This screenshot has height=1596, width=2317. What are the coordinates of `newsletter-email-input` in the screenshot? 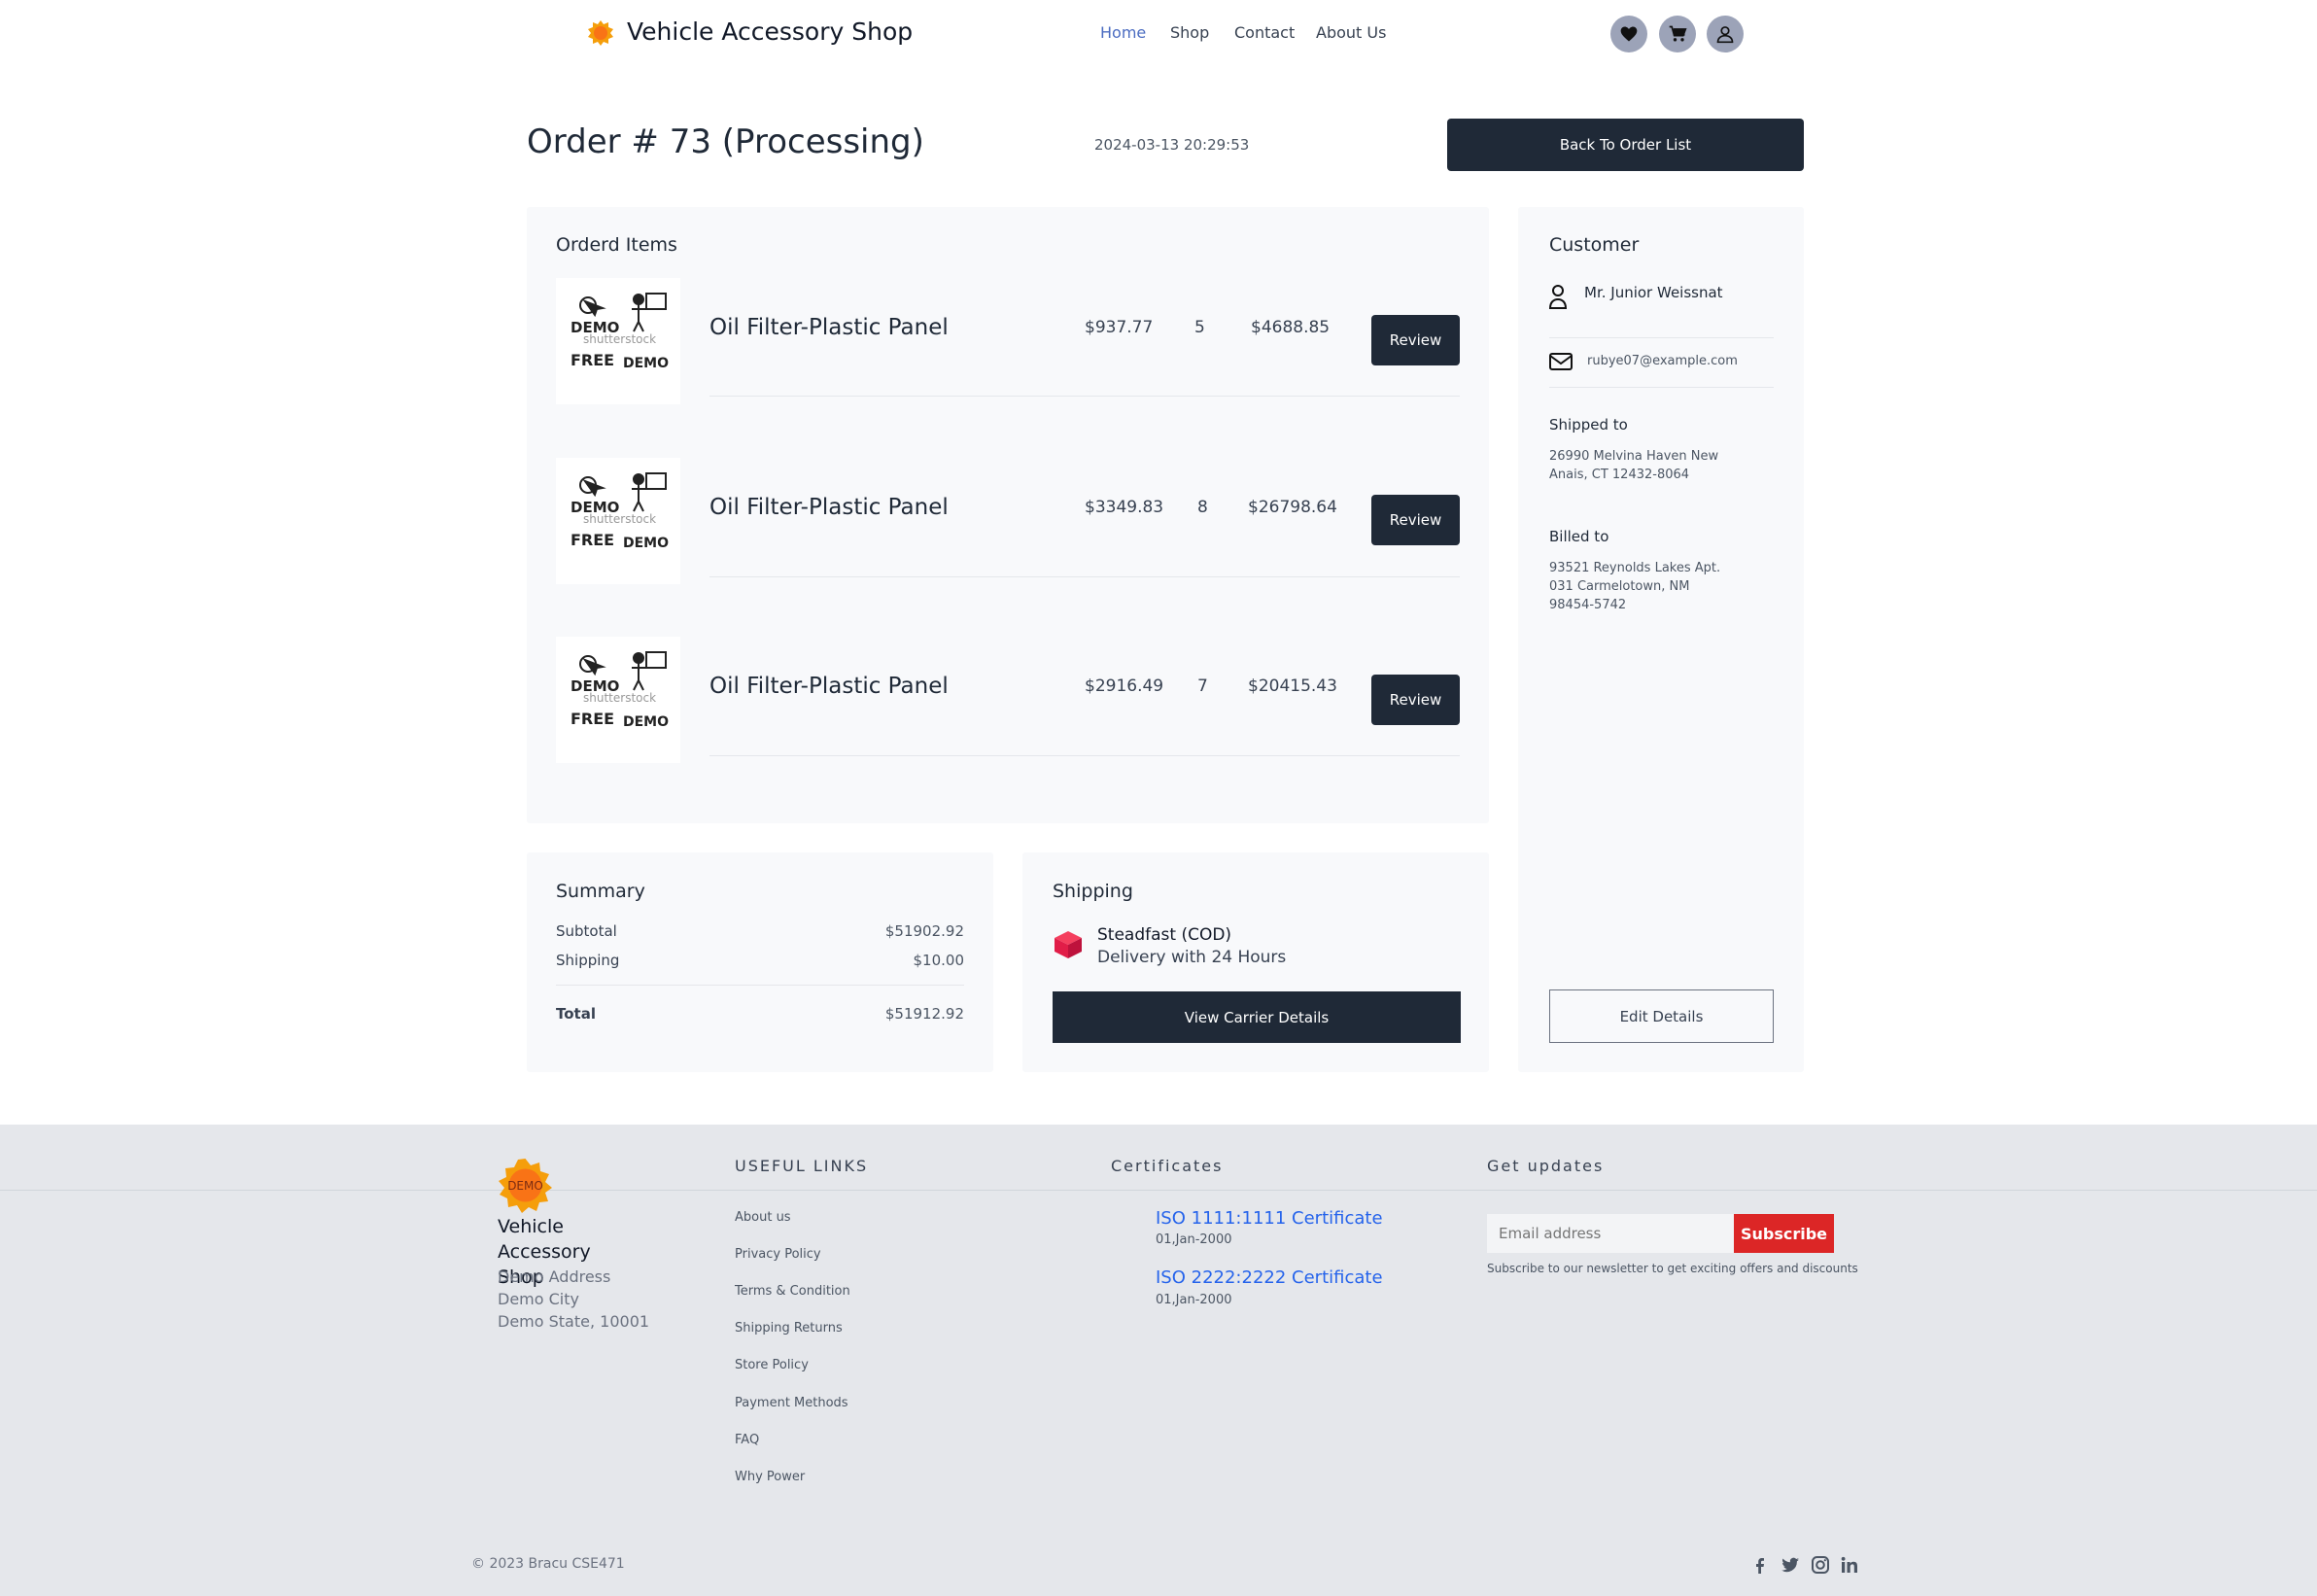 It's located at (1610, 1233).